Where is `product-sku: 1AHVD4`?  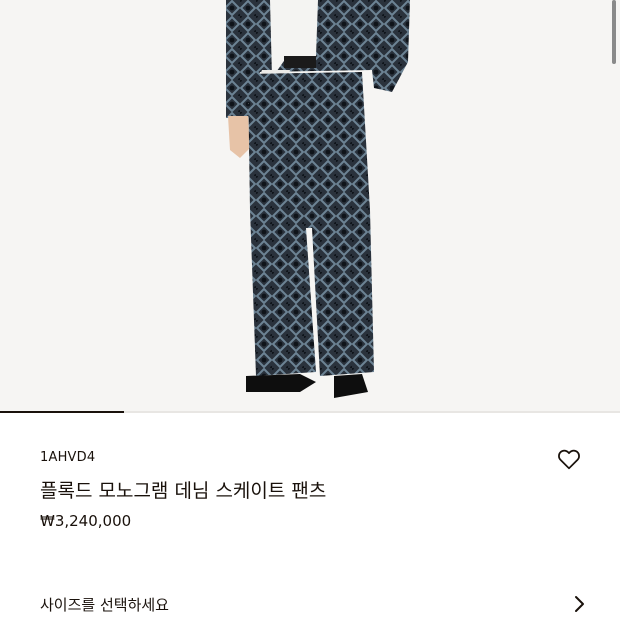 product-sku: 1AHVD4 is located at coordinates (68, 457).